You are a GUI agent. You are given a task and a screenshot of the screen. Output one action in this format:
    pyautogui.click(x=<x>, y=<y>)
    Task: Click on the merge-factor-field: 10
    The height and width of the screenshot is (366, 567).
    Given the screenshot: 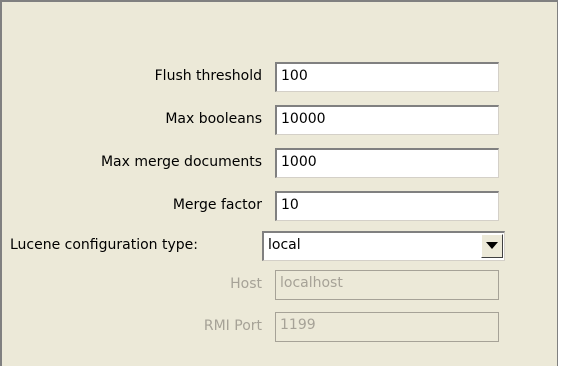 What is the action you would take?
    pyautogui.click(x=387, y=206)
    